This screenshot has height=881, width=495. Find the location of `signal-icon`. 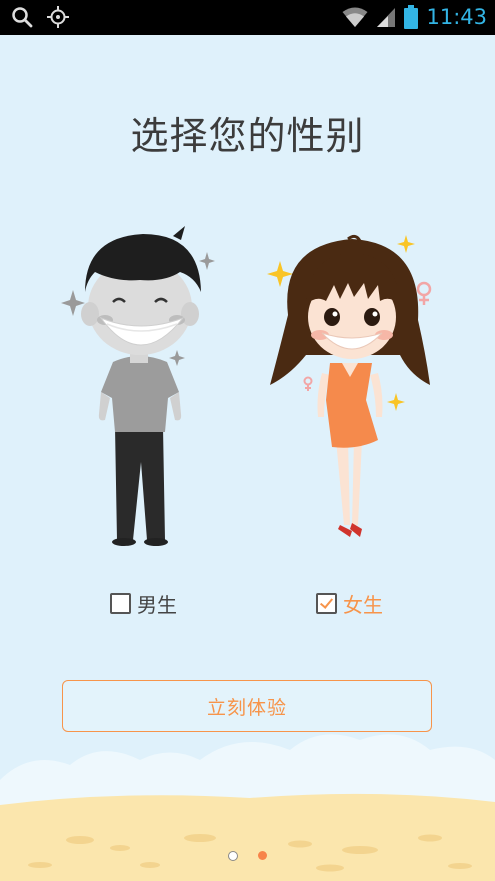

signal-icon is located at coordinates (386, 17).